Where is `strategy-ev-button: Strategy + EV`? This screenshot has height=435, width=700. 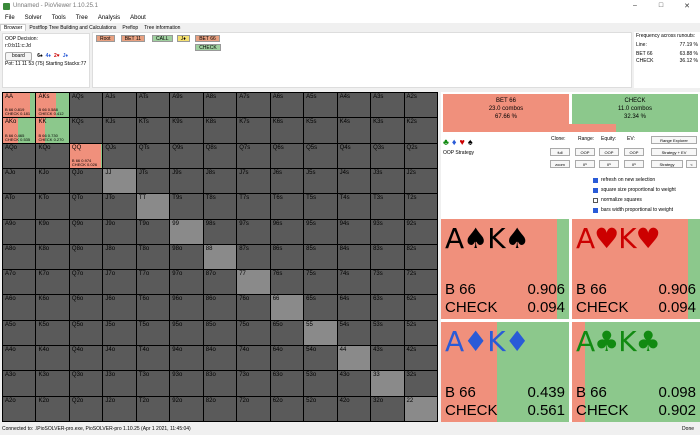 strategy-ev-button: Strategy + EV is located at coordinates (674, 152).